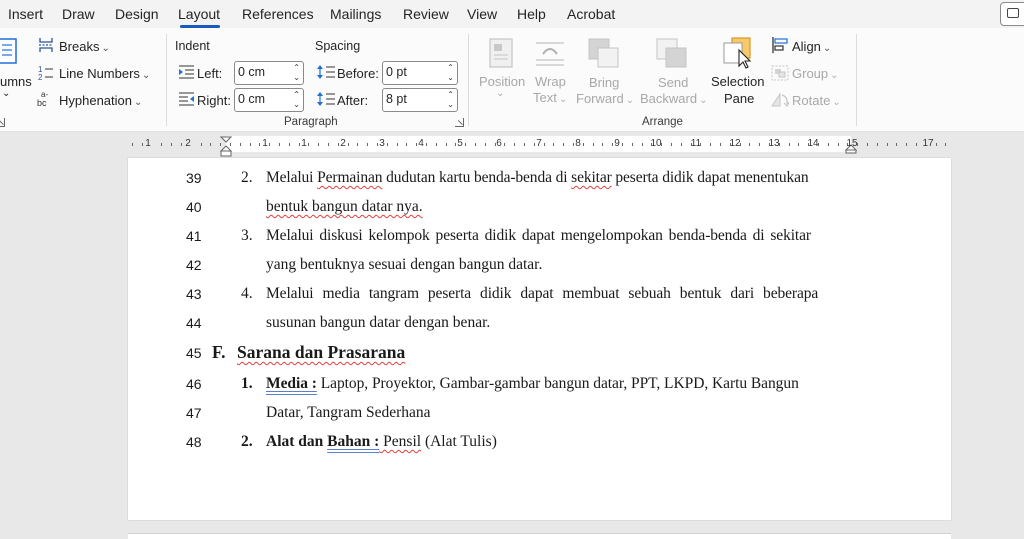 Image resolution: width=1024 pixels, height=539 pixels. Describe the element at coordinates (100, 100) in the screenshot. I see `hyphenation-button: Hyphenation ⌄` at that location.